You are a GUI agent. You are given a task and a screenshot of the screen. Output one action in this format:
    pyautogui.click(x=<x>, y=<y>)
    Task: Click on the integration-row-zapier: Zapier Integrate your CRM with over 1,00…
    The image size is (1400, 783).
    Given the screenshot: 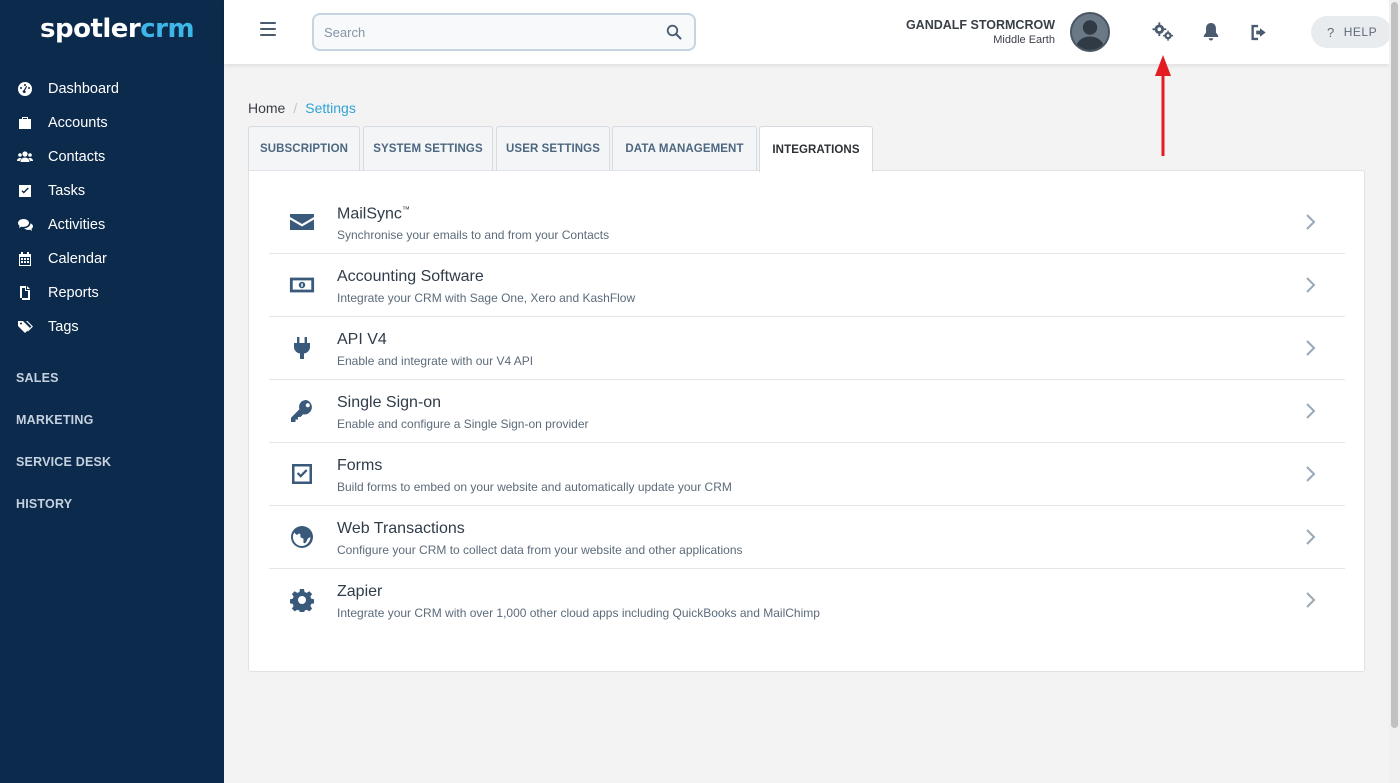 What is the action you would take?
    pyautogui.click(x=807, y=600)
    